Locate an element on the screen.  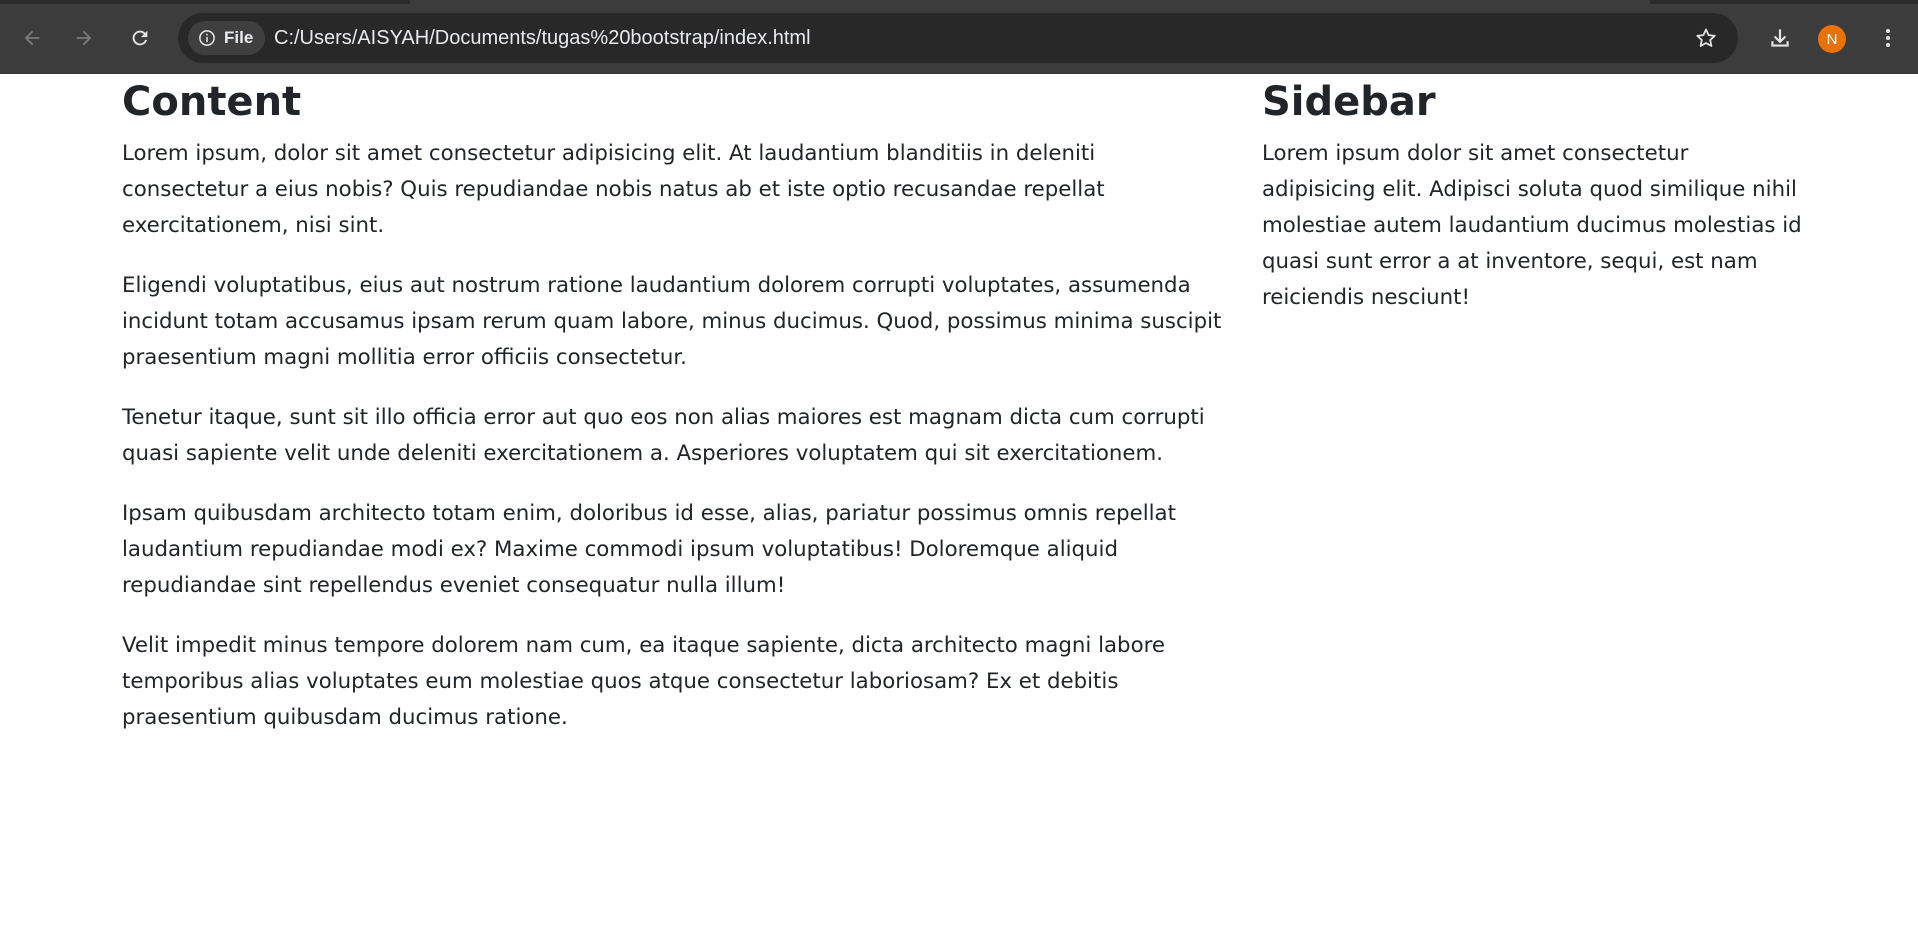
info-icon is located at coordinates (207, 38).